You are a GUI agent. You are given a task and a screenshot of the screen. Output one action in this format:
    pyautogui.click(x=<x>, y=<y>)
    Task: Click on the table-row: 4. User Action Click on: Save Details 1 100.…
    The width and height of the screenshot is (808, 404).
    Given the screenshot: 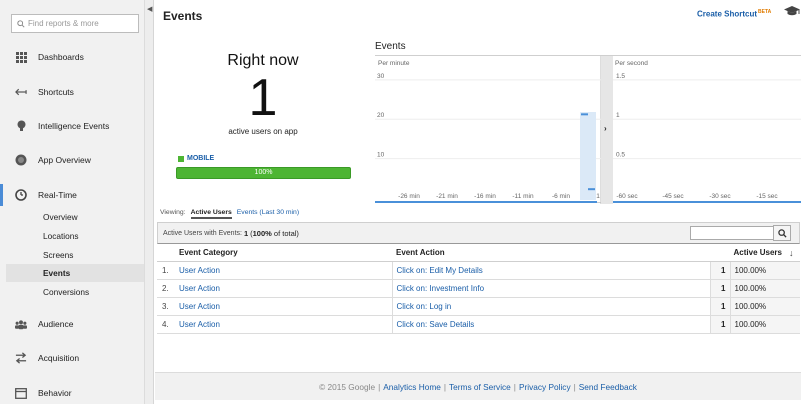 What is the action you would take?
    pyautogui.click(x=478, y=324)
    